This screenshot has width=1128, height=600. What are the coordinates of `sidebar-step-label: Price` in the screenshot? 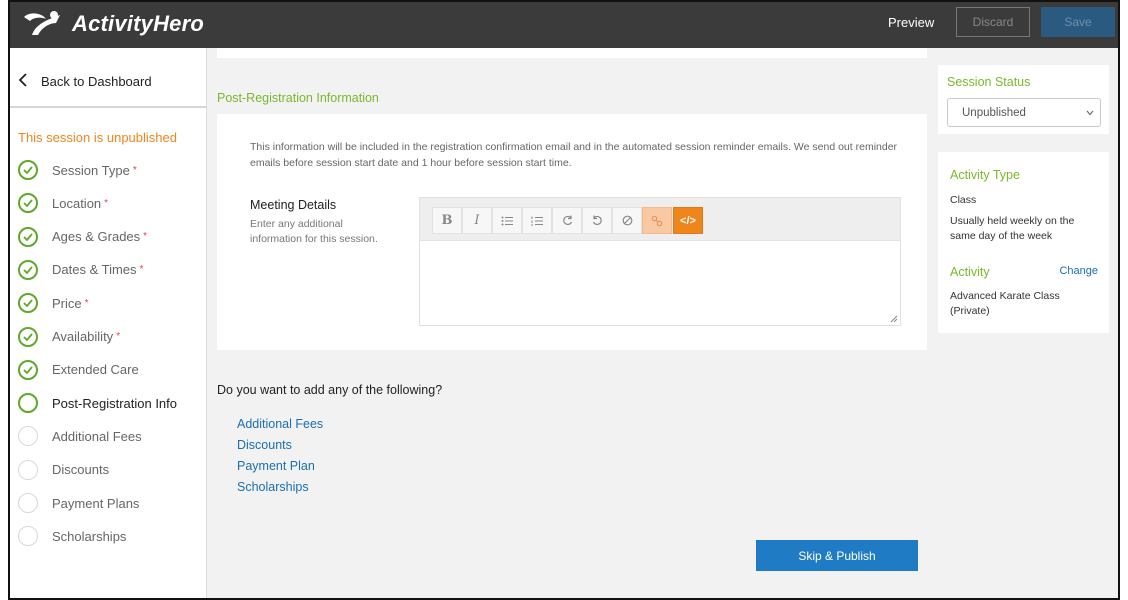 It's located at (67, 303).